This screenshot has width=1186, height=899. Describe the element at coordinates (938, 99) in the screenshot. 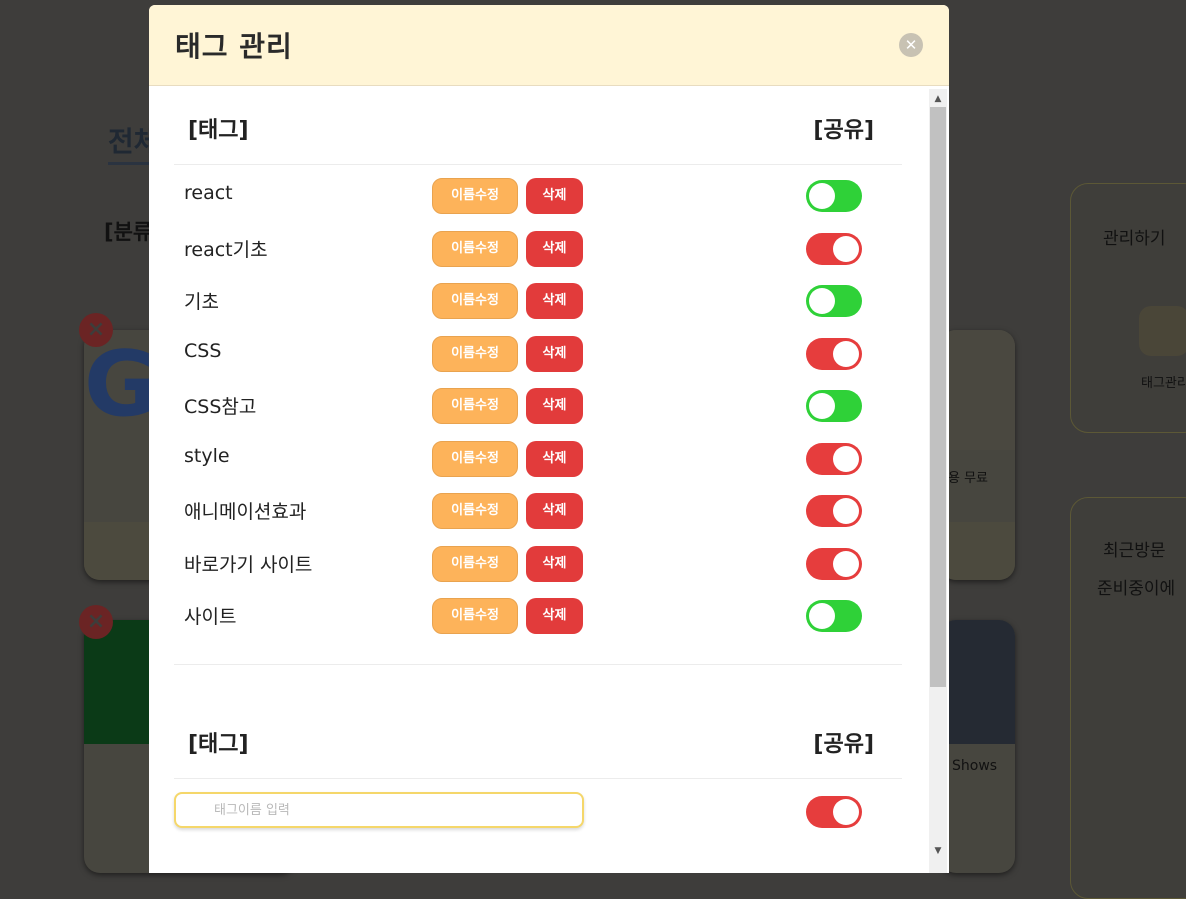

I see `scroll-up-icon: ▲` at that location.